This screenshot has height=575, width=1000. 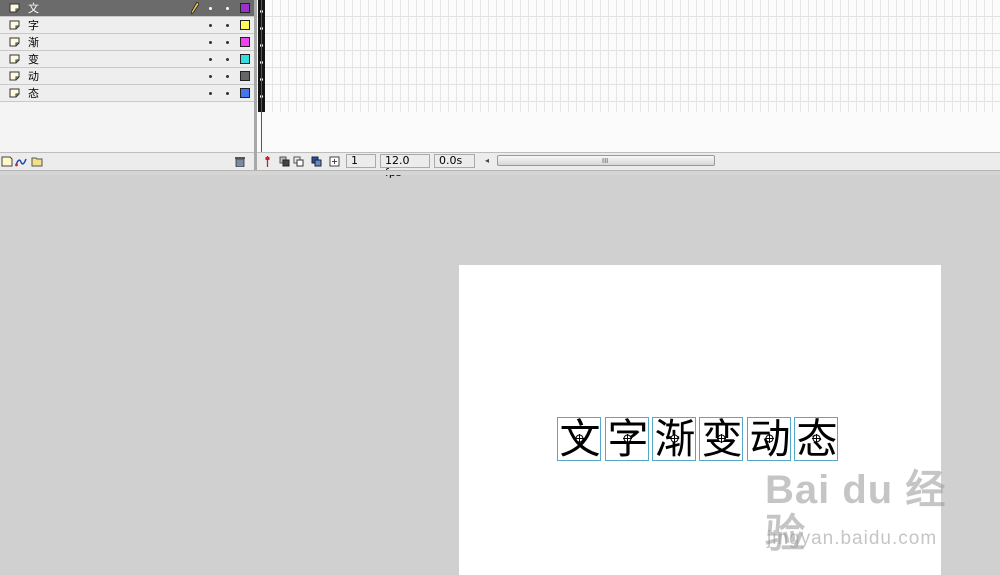 What do you see at coordinates (33, 42) in the screenshot?
I see `layer-name: 渐` at bounding box center [33, 42].